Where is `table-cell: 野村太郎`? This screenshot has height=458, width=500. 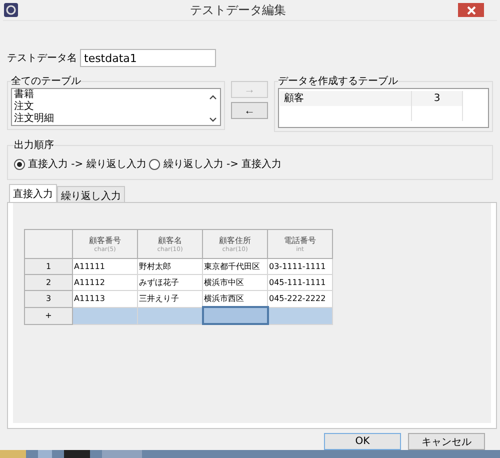 table-cell: 野村太郎 is located at coordinates (170, 266).